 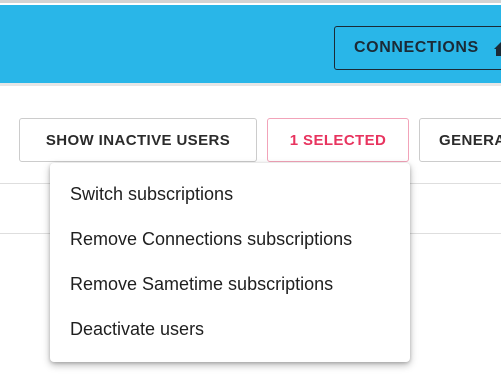 I want to click on connections-button-label: CONNECTIONS, so click(x=416, y=47).